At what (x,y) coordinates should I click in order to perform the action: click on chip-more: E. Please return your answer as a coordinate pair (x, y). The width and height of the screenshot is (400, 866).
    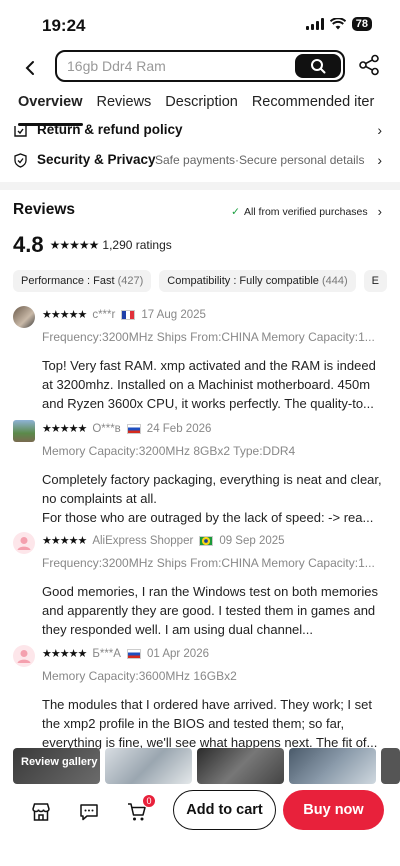
    Looking at the image, I should click on (375, 281).